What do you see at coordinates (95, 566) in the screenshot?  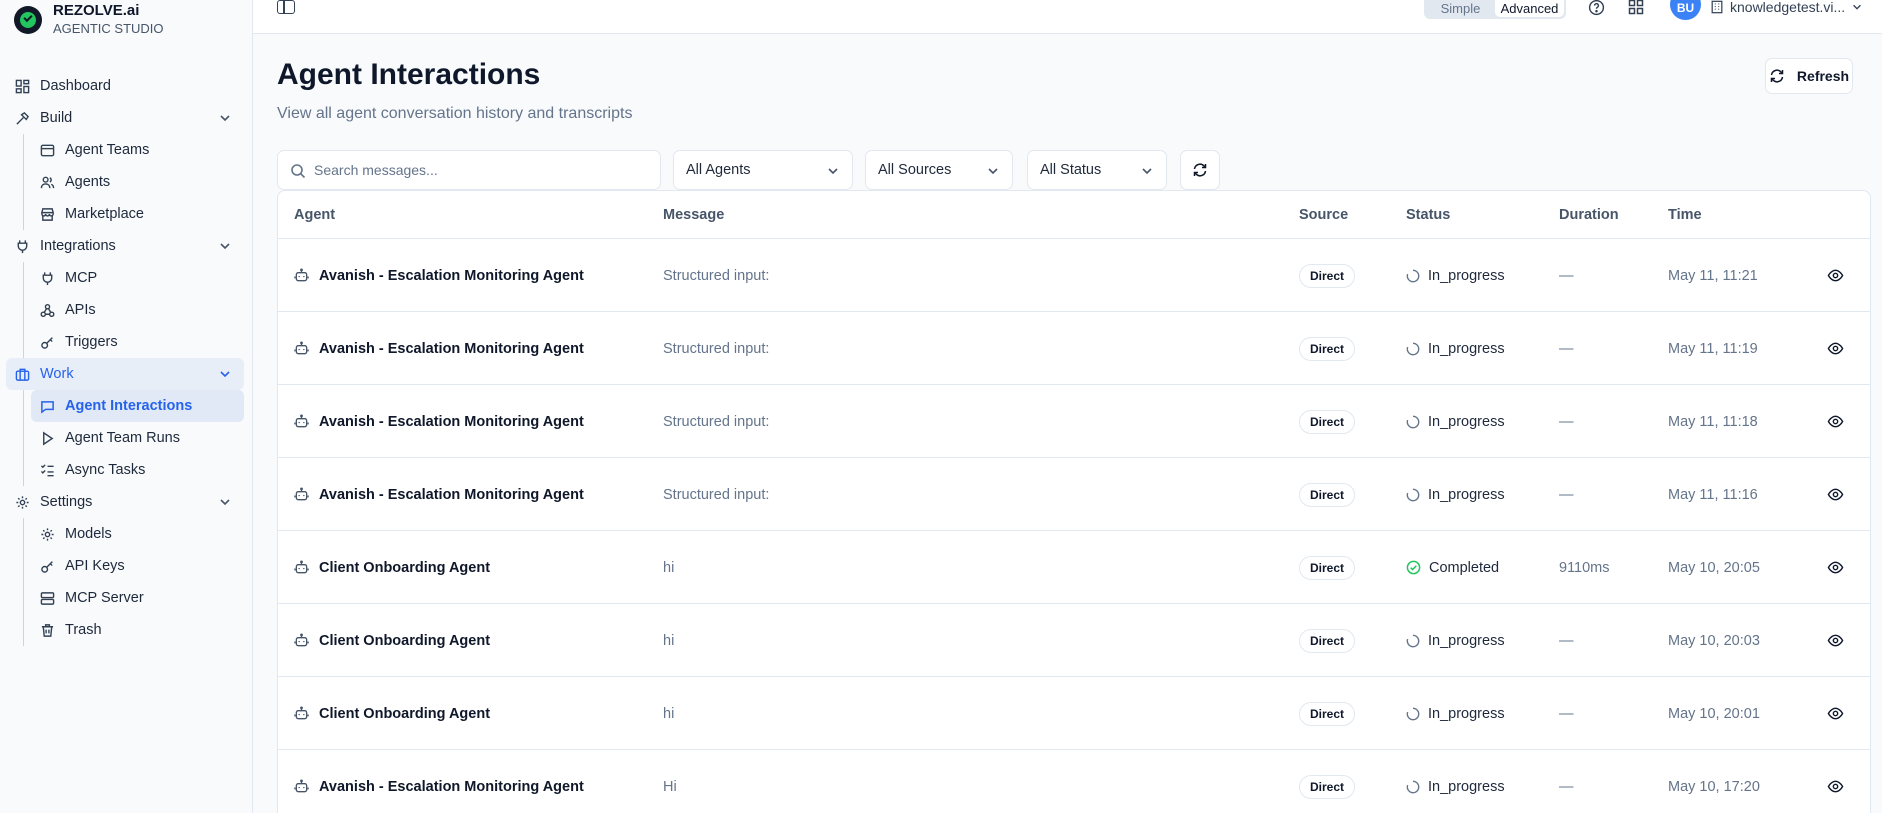 I see `sidebar-item-label: API Keys` at bounding box center [95, 566].